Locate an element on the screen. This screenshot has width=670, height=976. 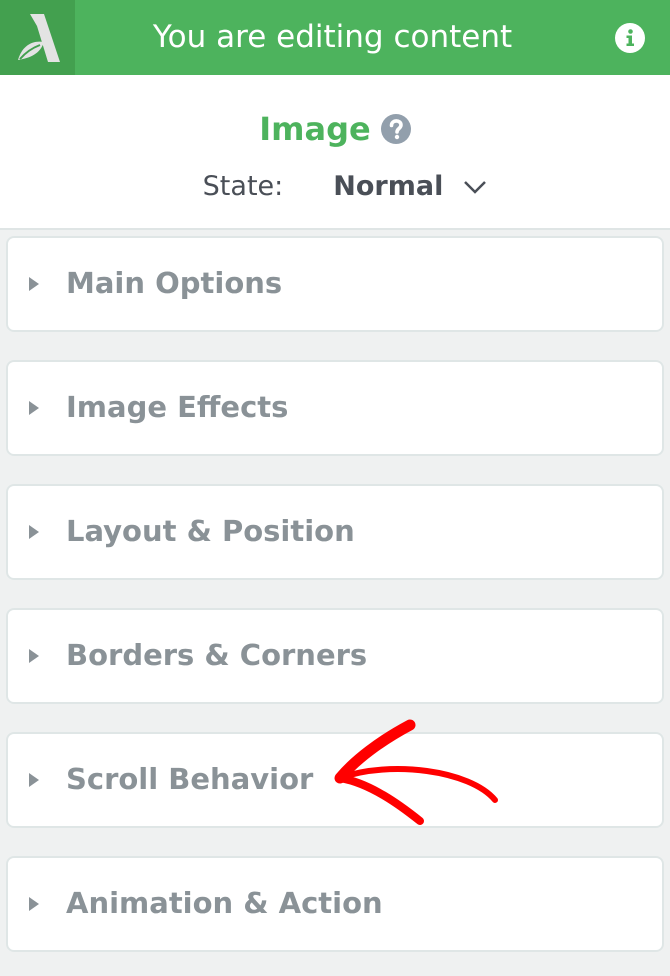
chevron-down-icon is located at coordinates (475, 187).